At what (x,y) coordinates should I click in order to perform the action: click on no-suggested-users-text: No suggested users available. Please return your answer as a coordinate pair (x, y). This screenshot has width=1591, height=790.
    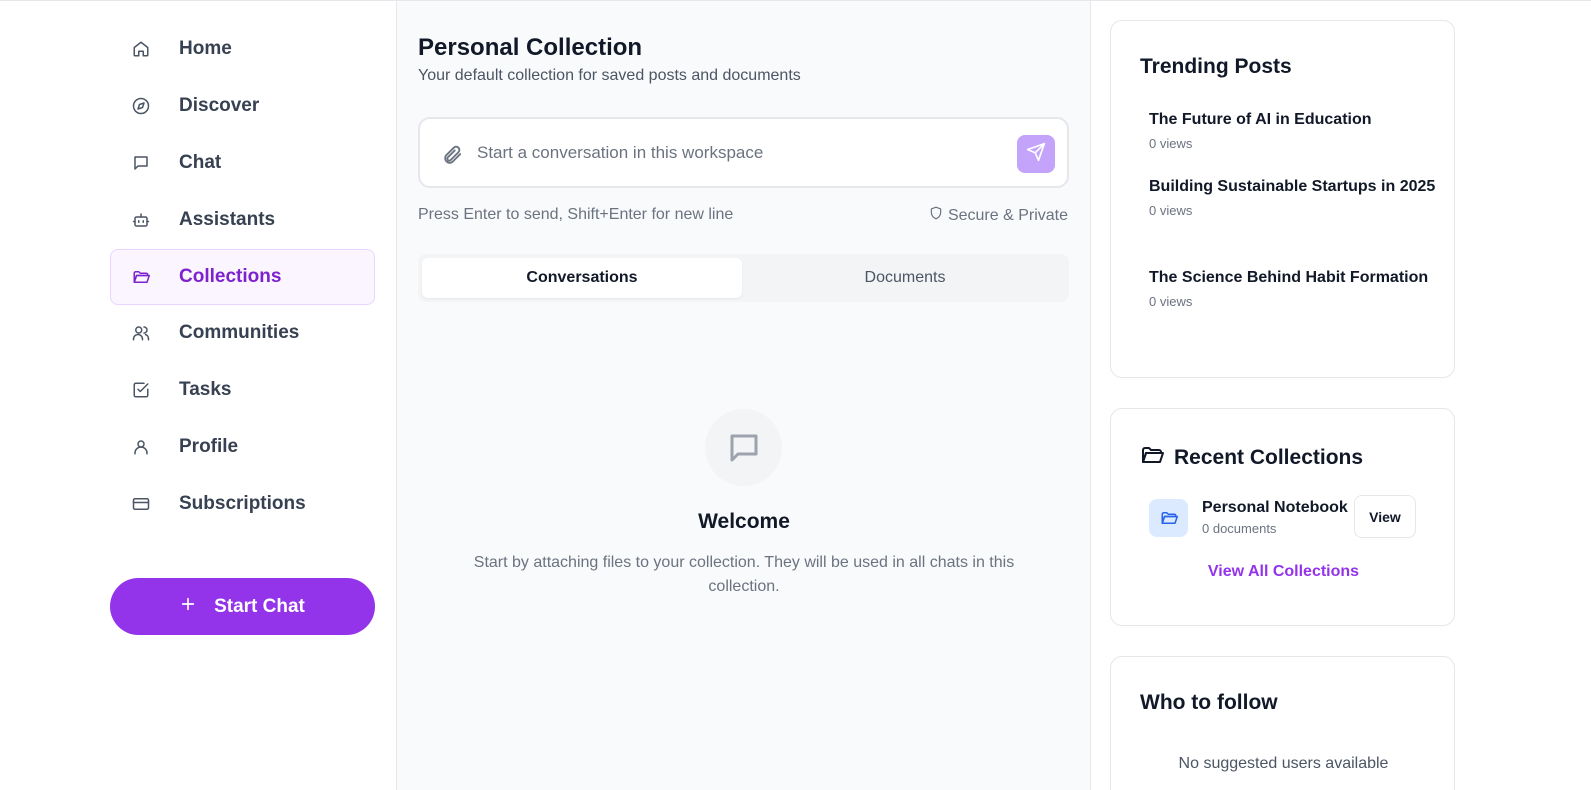
    Looking at the image, I should click on (1283, 763).